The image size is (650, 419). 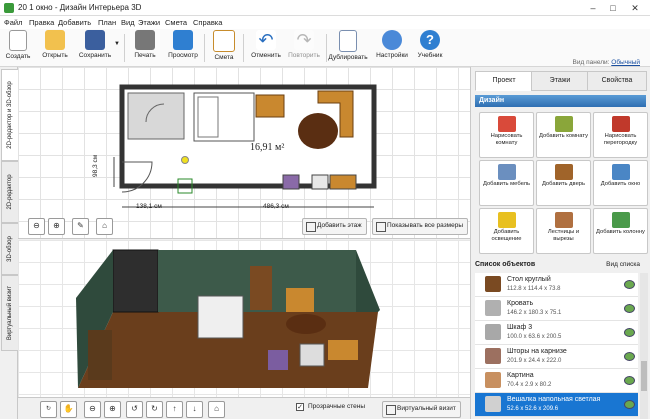 What do you see at coordinates (506, 135) in the screenshot?
I see `design-button-draw-room: Нарисовать комнату` at bounding box center [506, 135].